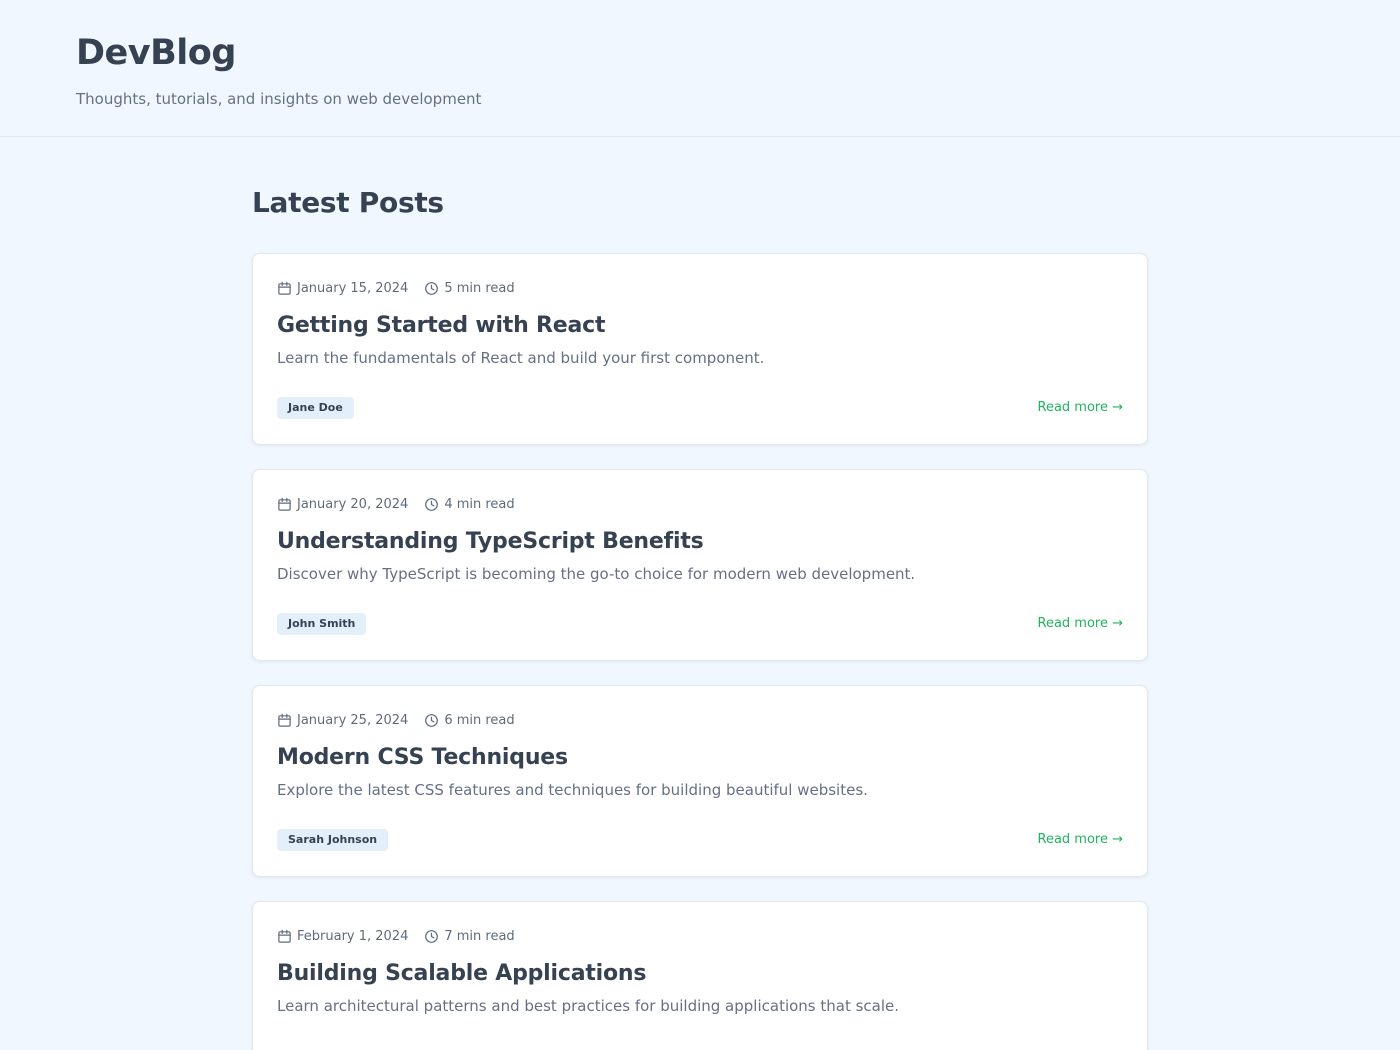  I want to click on section-title: Latest Posts, so click(348, 202).